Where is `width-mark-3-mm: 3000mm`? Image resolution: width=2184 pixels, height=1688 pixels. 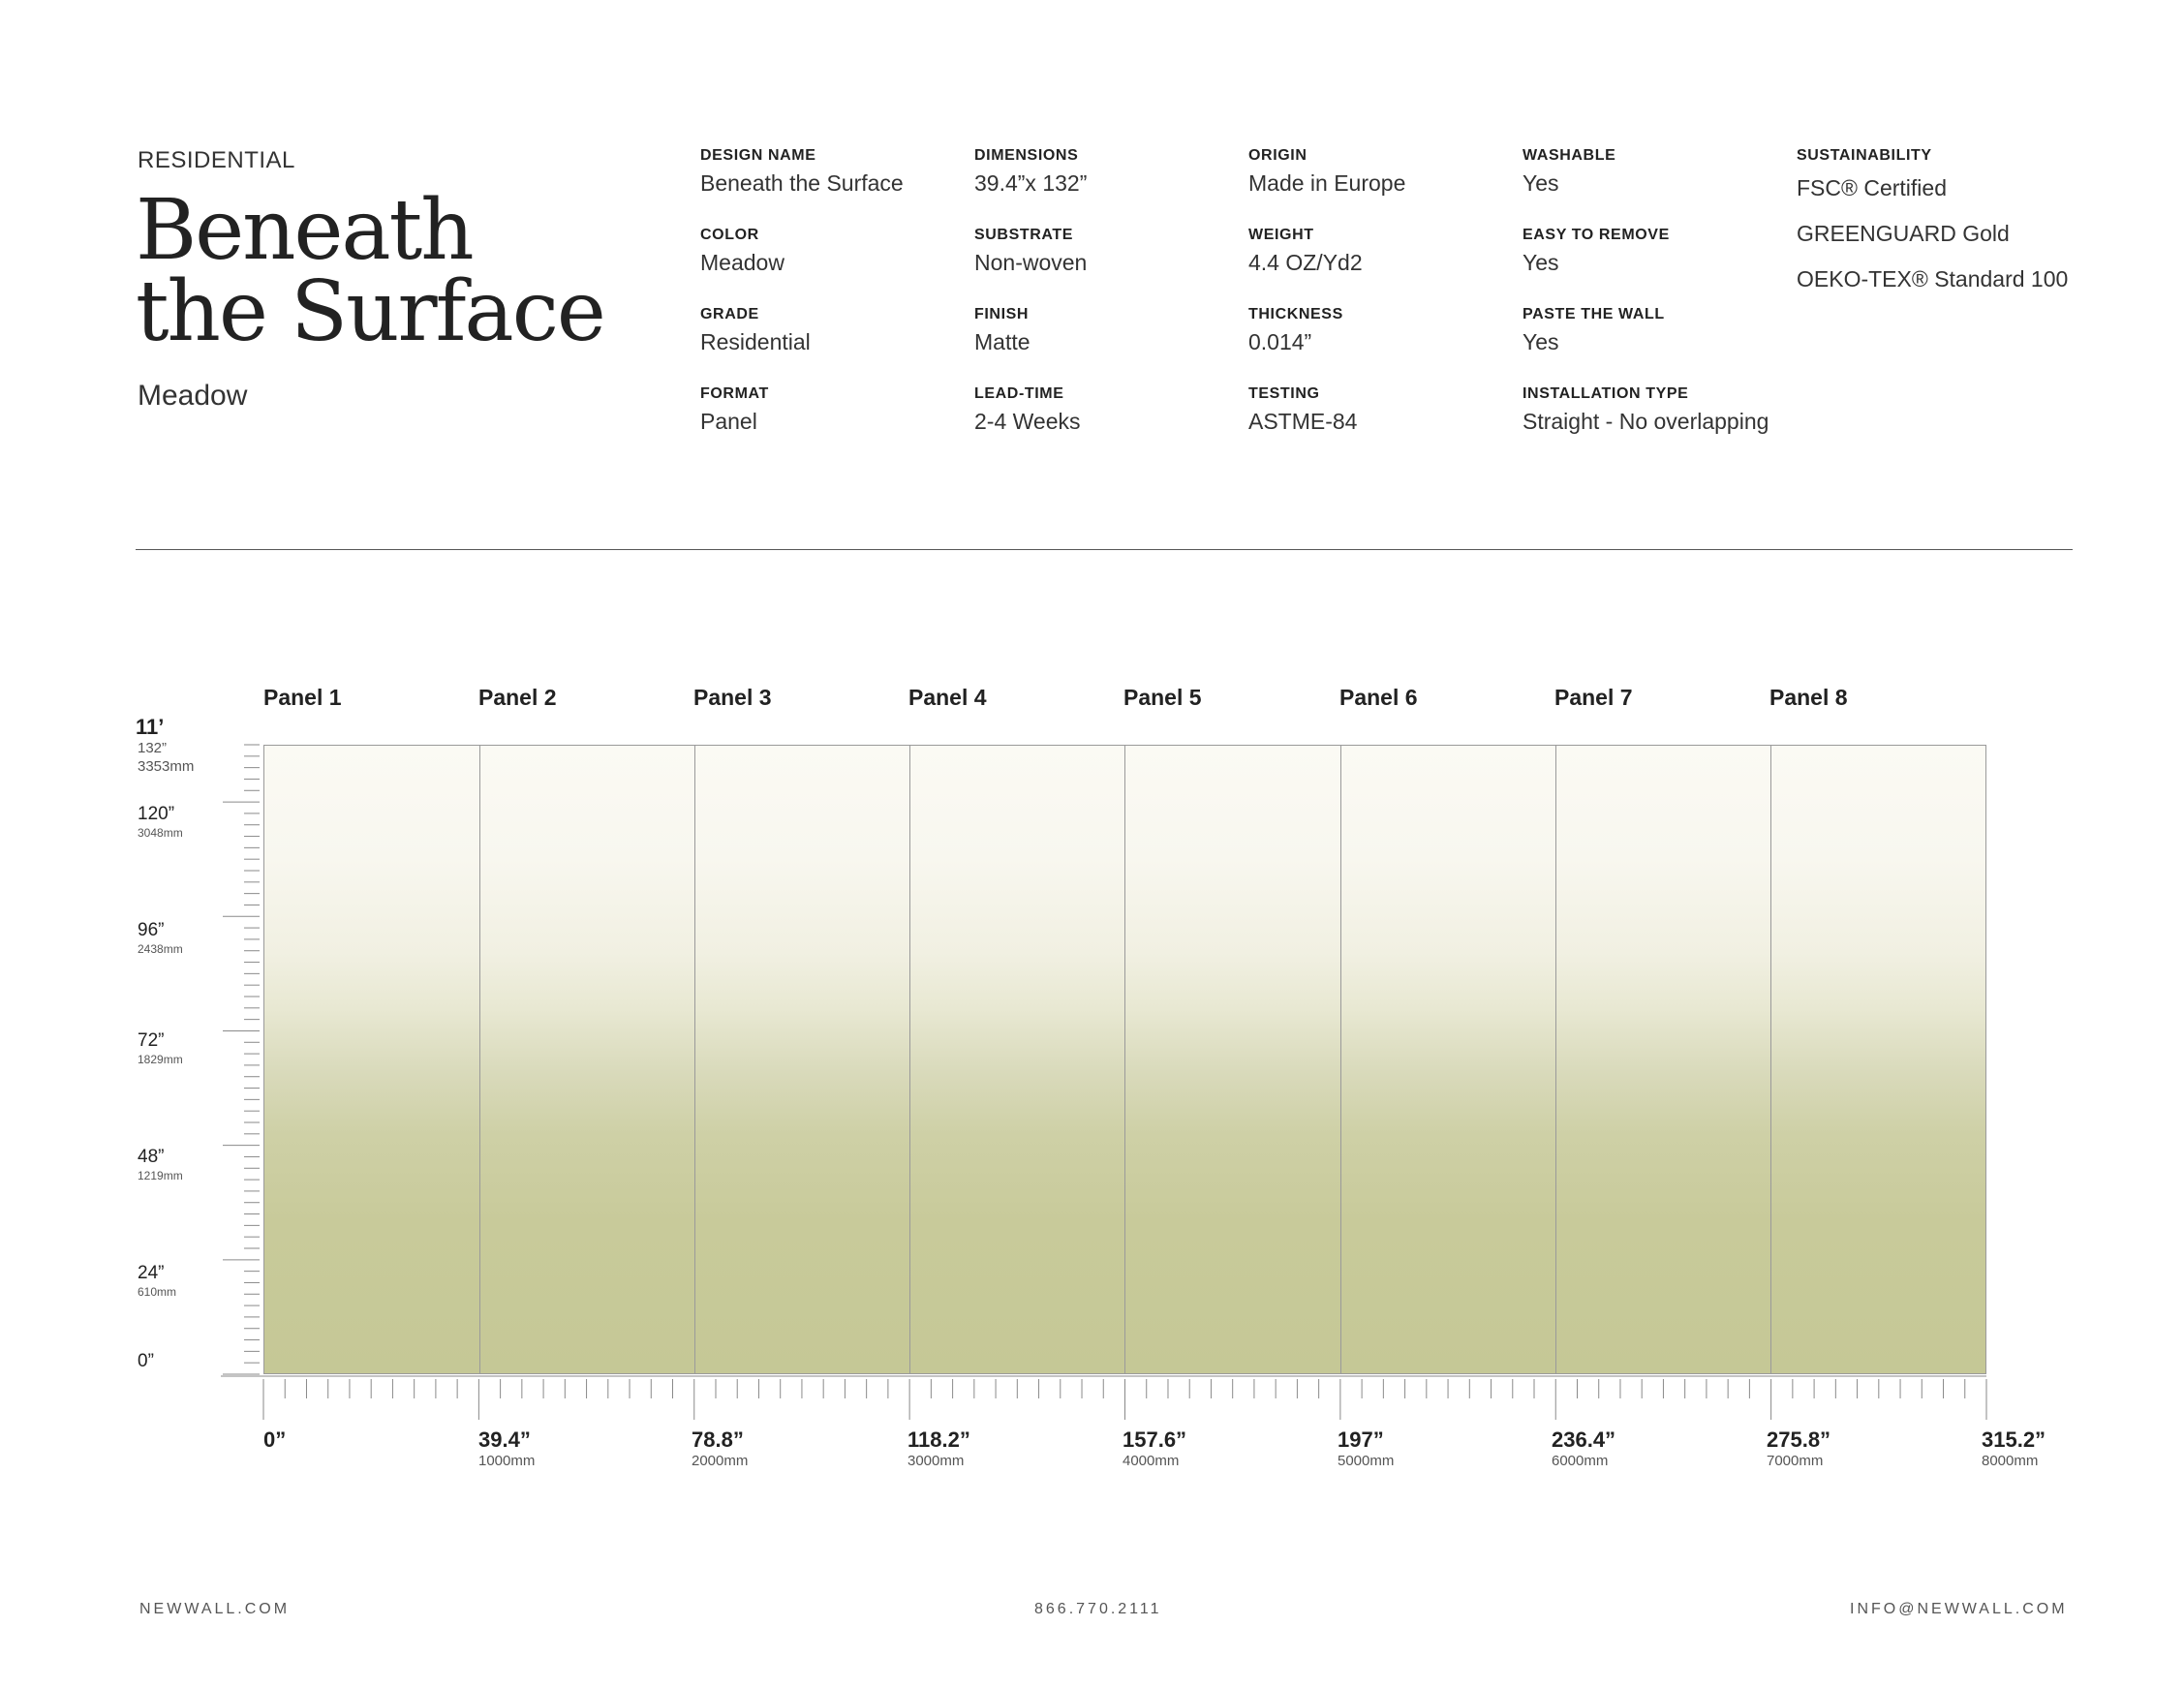
width-mark-3-mm: 3000mm is located at coordinates (936, 1461).